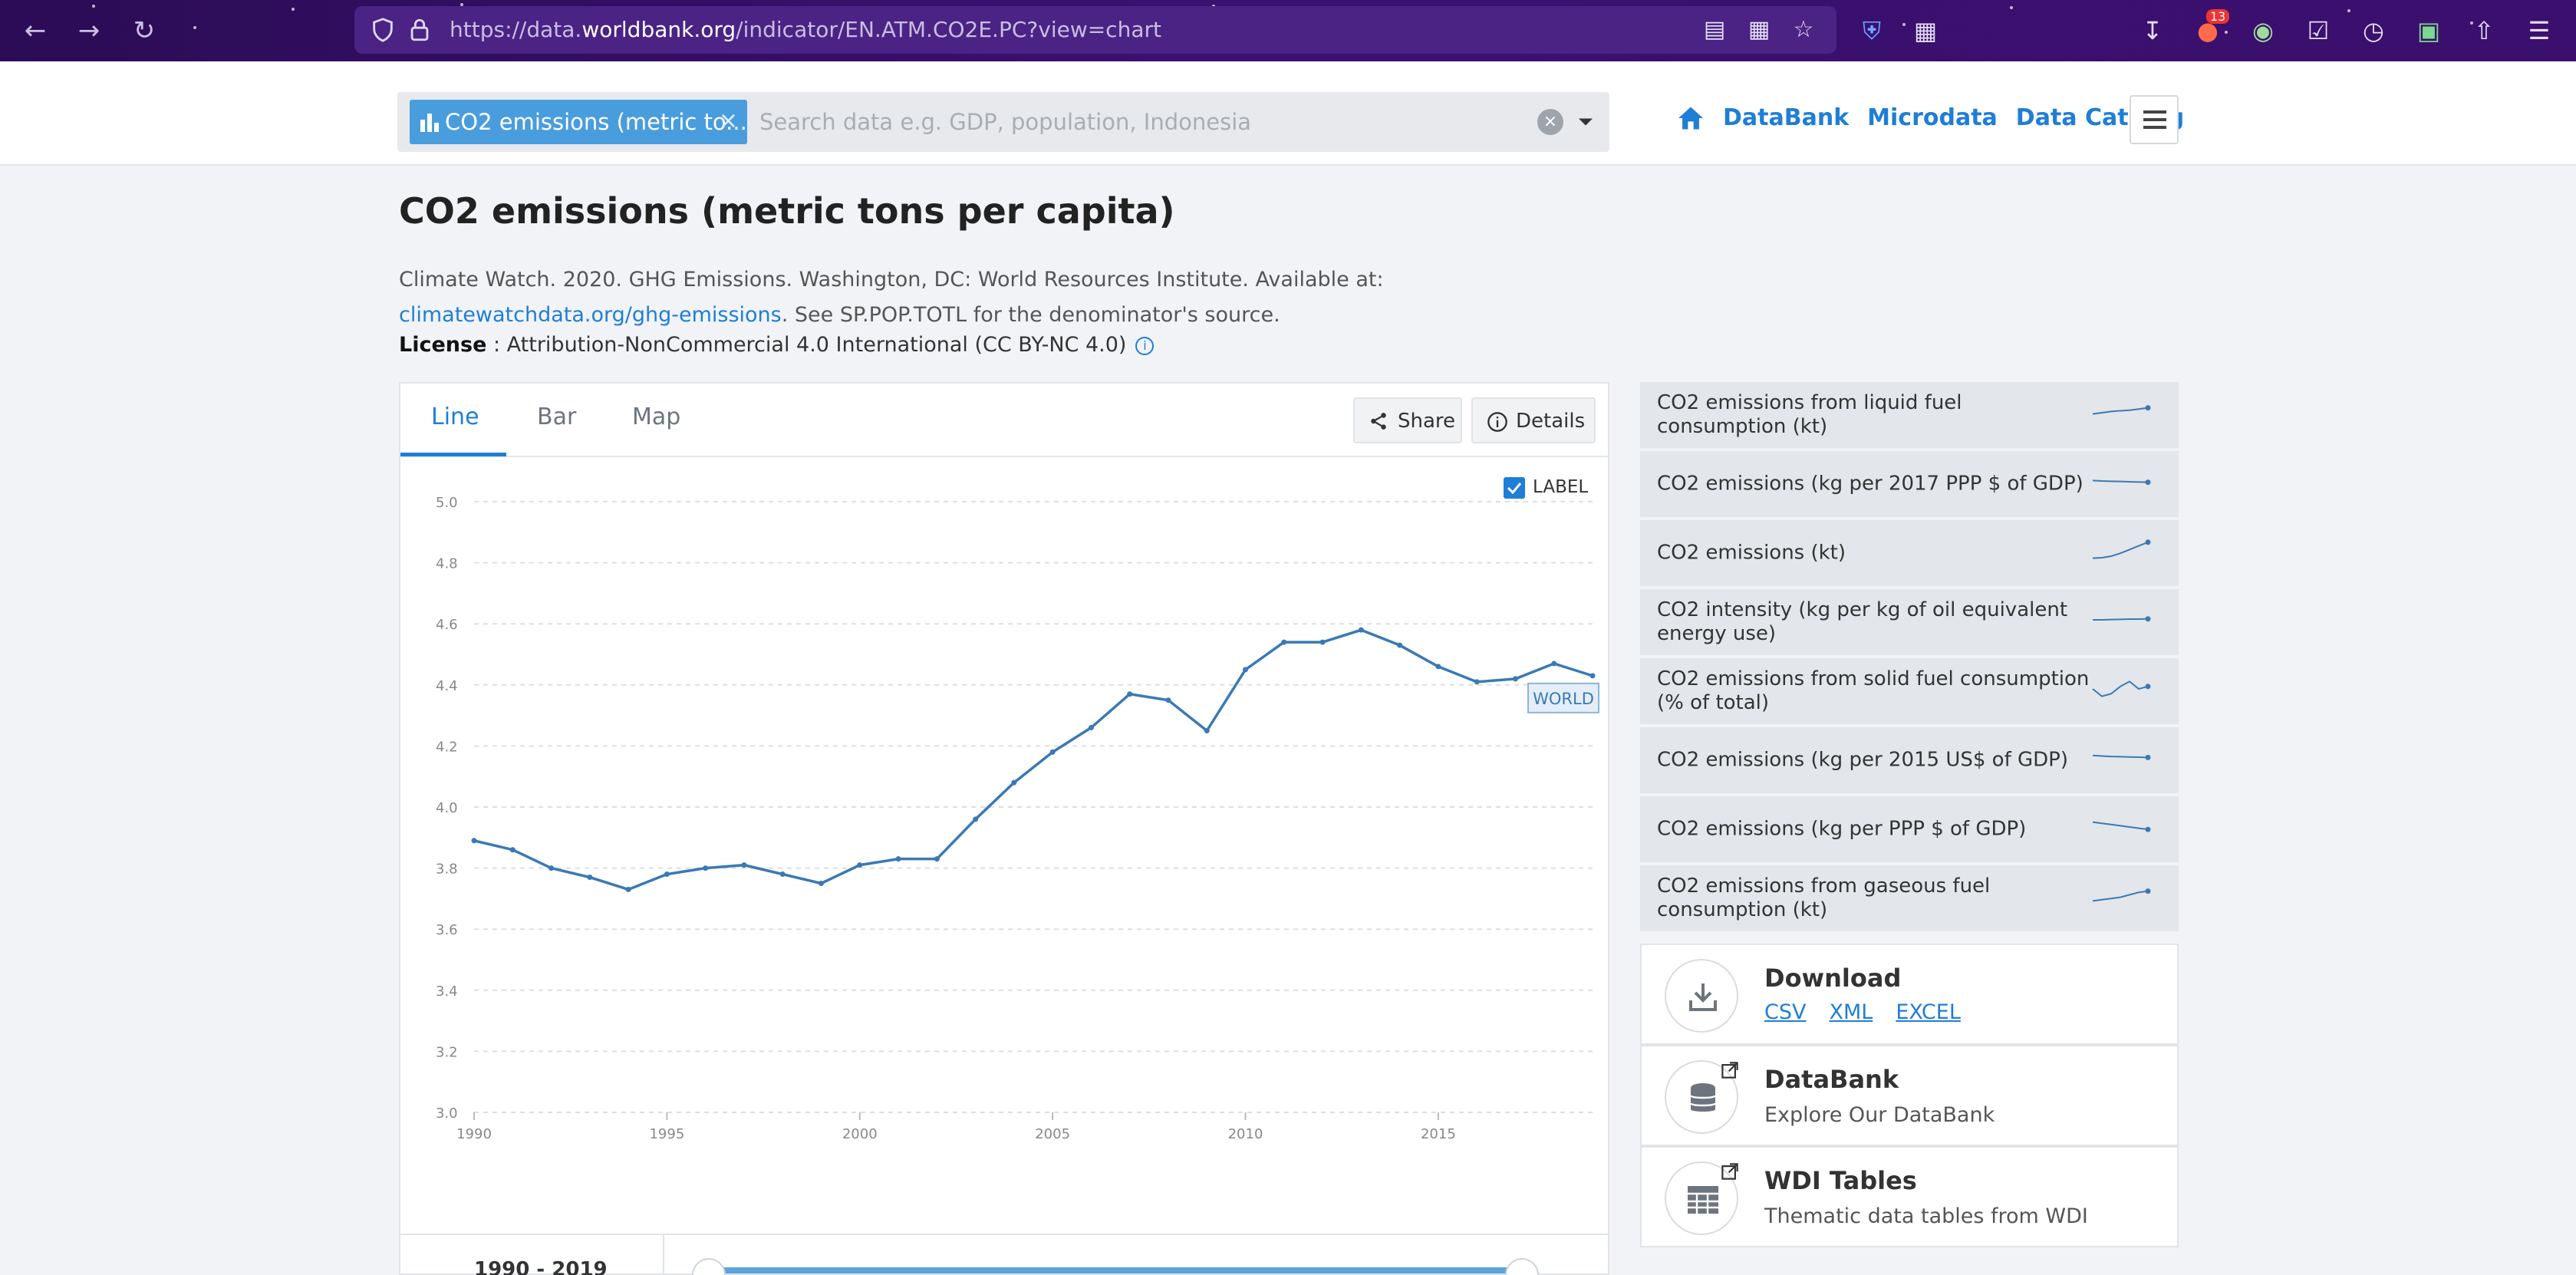  I want to click on home-icon, so click(1691, 118).